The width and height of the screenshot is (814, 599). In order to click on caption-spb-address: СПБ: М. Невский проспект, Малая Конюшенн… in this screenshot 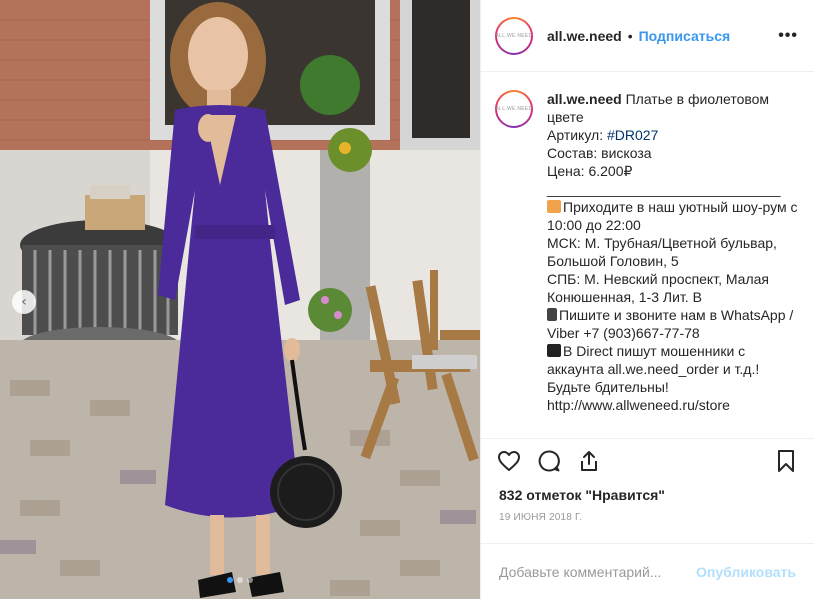, I will do `click(658, 288)`.